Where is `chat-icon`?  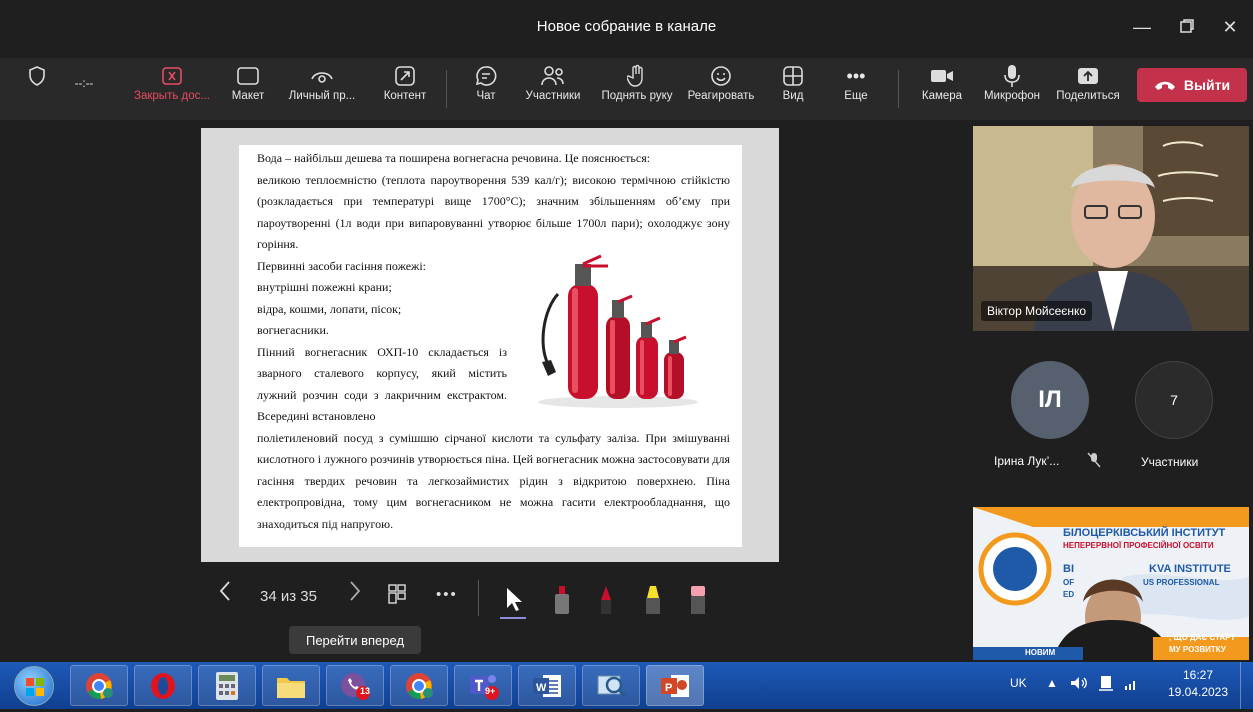
chat-icon is located at coordinates (486, 76).